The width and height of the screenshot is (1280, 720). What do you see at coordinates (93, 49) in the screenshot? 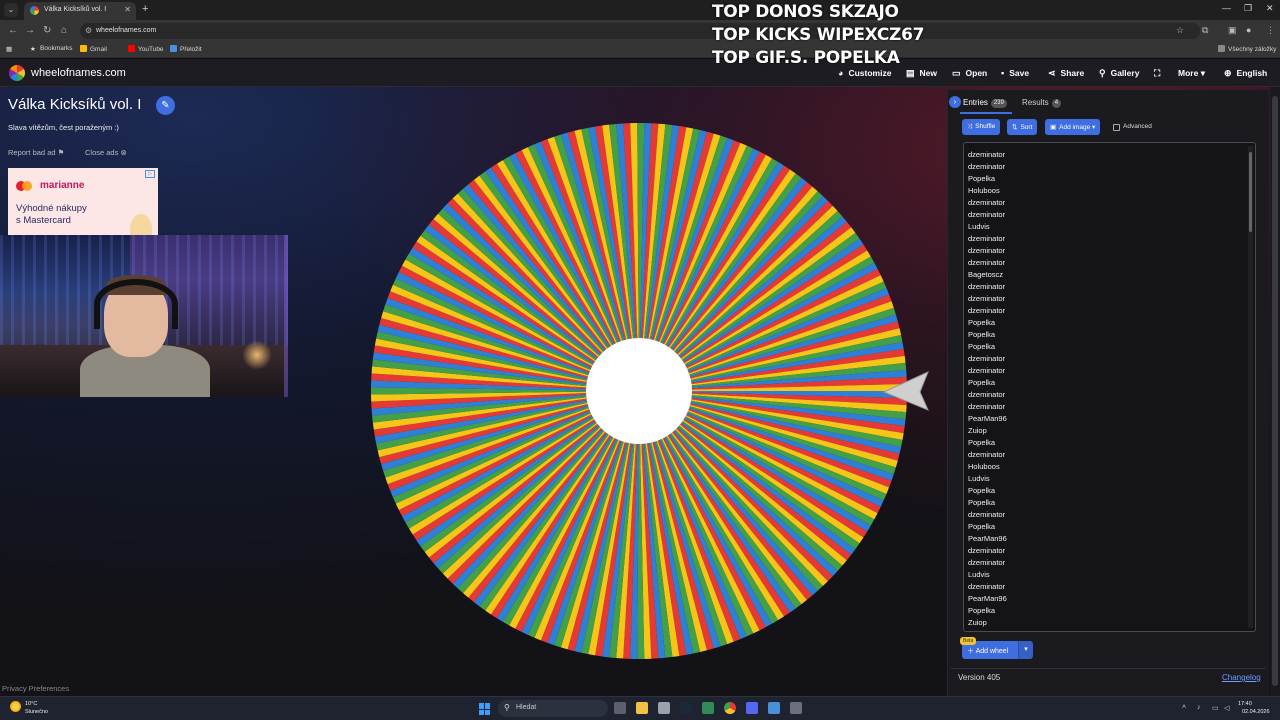
I see `bookmark-gmail: Gmail` at bounding box center [93, 49].